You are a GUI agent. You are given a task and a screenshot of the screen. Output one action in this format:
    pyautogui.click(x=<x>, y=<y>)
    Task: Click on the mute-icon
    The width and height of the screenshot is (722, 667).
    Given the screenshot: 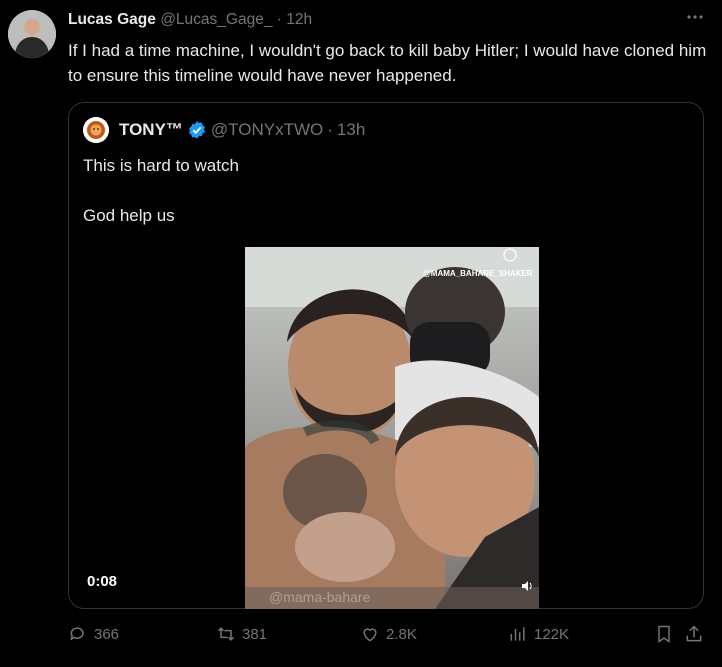 What is the action you would take?
    pyautogui.click(x=527, y=588)
    